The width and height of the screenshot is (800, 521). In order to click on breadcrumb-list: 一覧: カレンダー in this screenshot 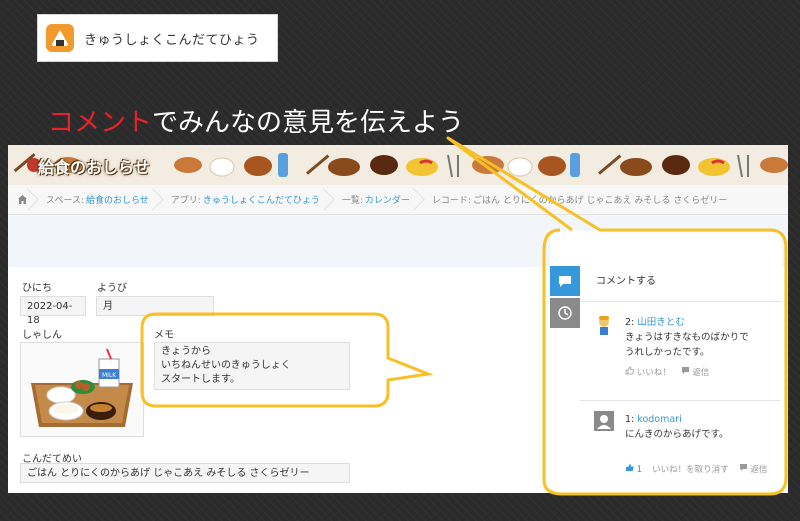, I will do `click(377, 200)`.